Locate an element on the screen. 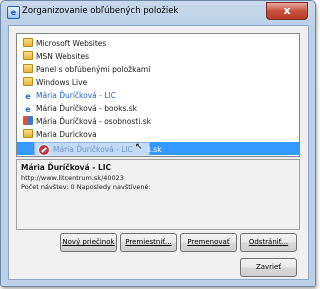 The height and width of the screenshot is (289, 320). tree-item-favorites-bar: Panel s obľúbenými položkami is located at coordinates (86, 69).